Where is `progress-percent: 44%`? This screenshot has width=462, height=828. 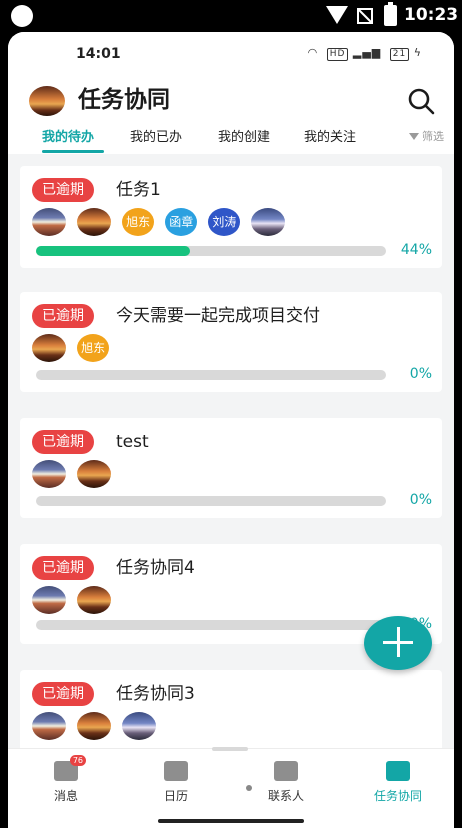 progress-percent: 44% is located at coordinates (416, 250).